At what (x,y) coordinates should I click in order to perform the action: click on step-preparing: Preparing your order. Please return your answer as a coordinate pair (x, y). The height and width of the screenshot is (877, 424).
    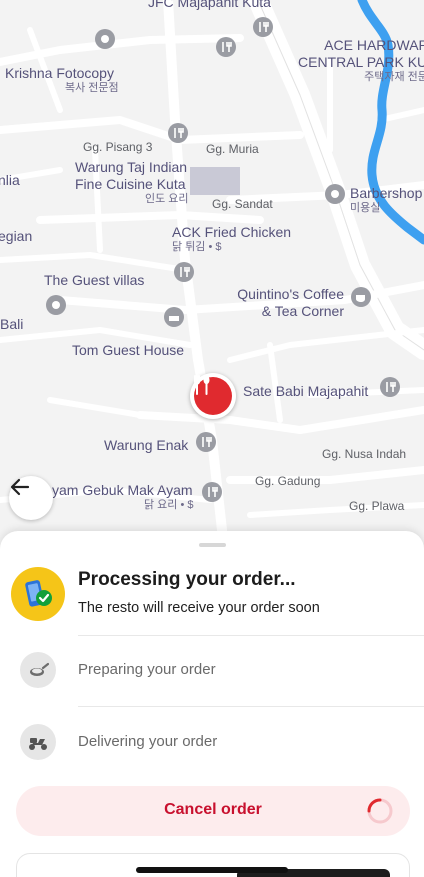
    Looking at the image, I should click on (212, 672).